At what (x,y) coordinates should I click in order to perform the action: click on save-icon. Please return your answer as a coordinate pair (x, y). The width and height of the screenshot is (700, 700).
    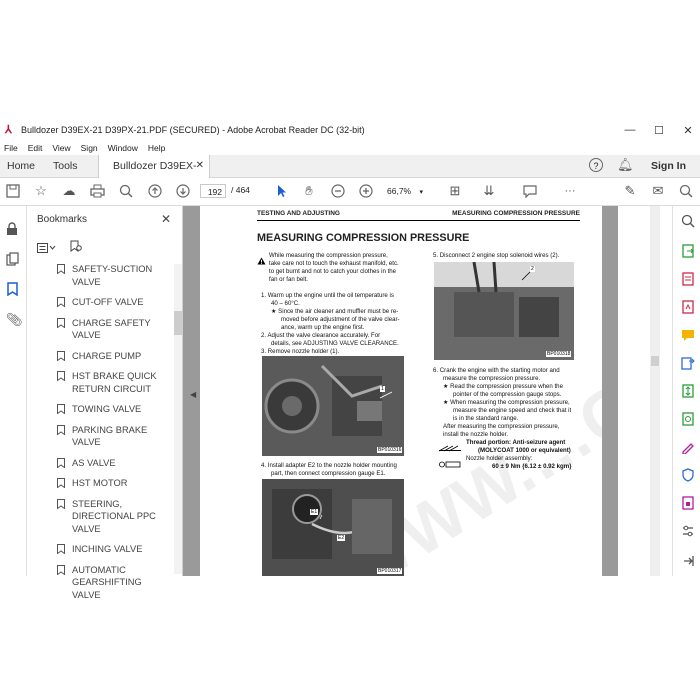
    Looking at the image, I should click on (13, 191).